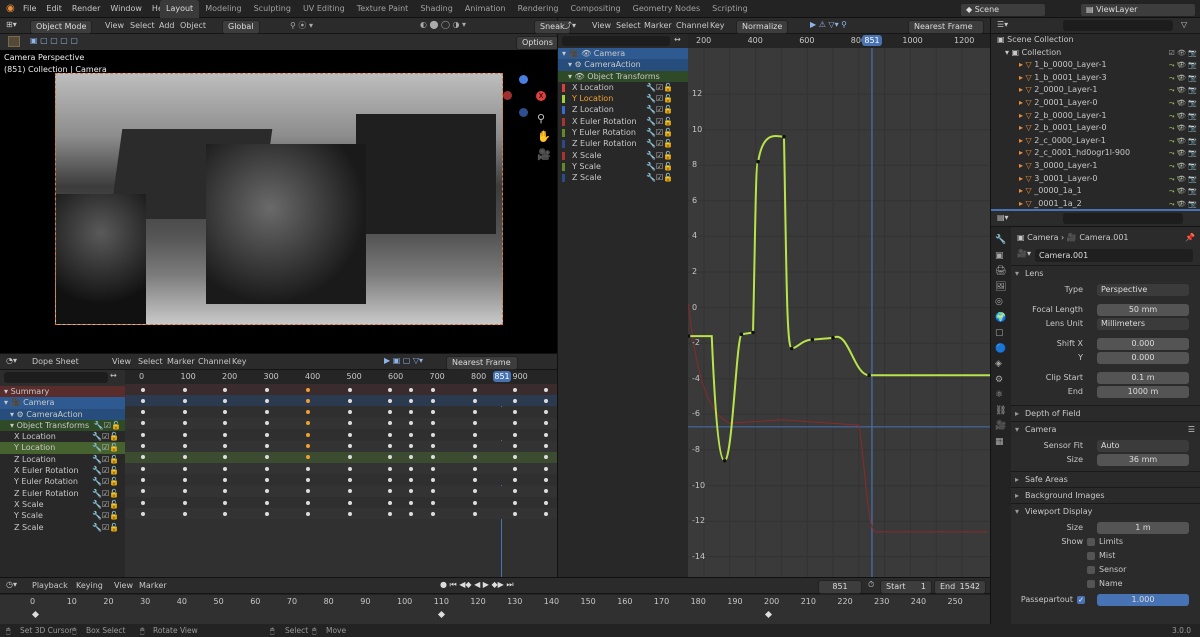 The image size is (1200, 637). Describe the element at coordinates (1095, 128) in the screenshot. I see `outliner-object-row: ▸ ▽ 2_b_0001_Layer-0 ⤳ ▽ 👁 📷` at that location.